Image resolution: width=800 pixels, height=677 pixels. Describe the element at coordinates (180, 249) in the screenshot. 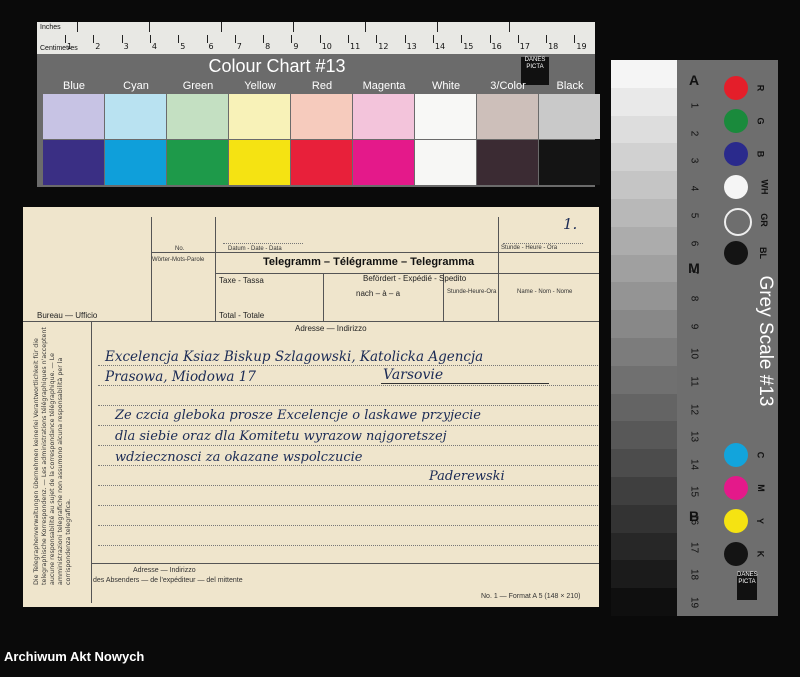

I see `no-label: No.` at that location.